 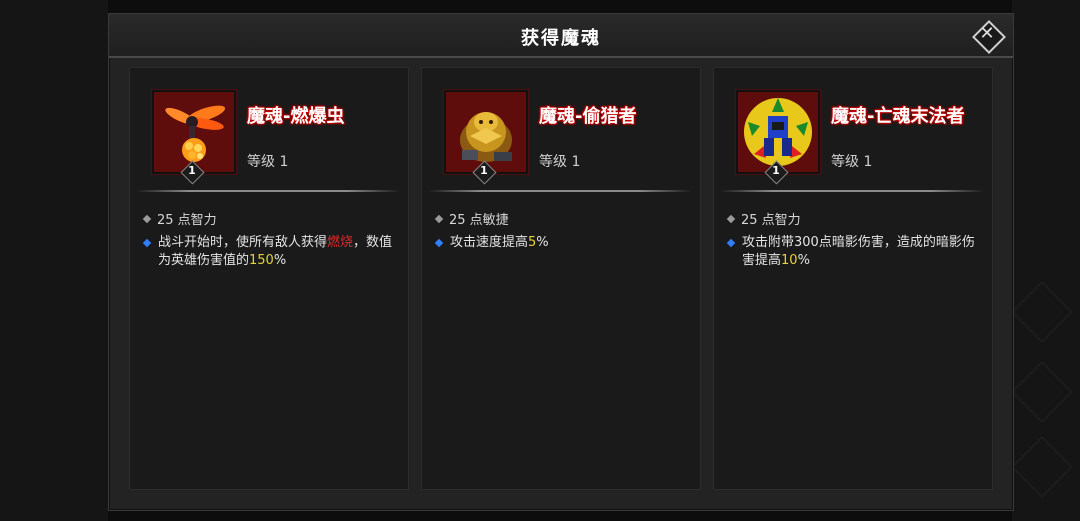 What do you see at coordinates (261, 260) in the screenshot?
I see `effect-value: 150` at bounding box center [261, 260].